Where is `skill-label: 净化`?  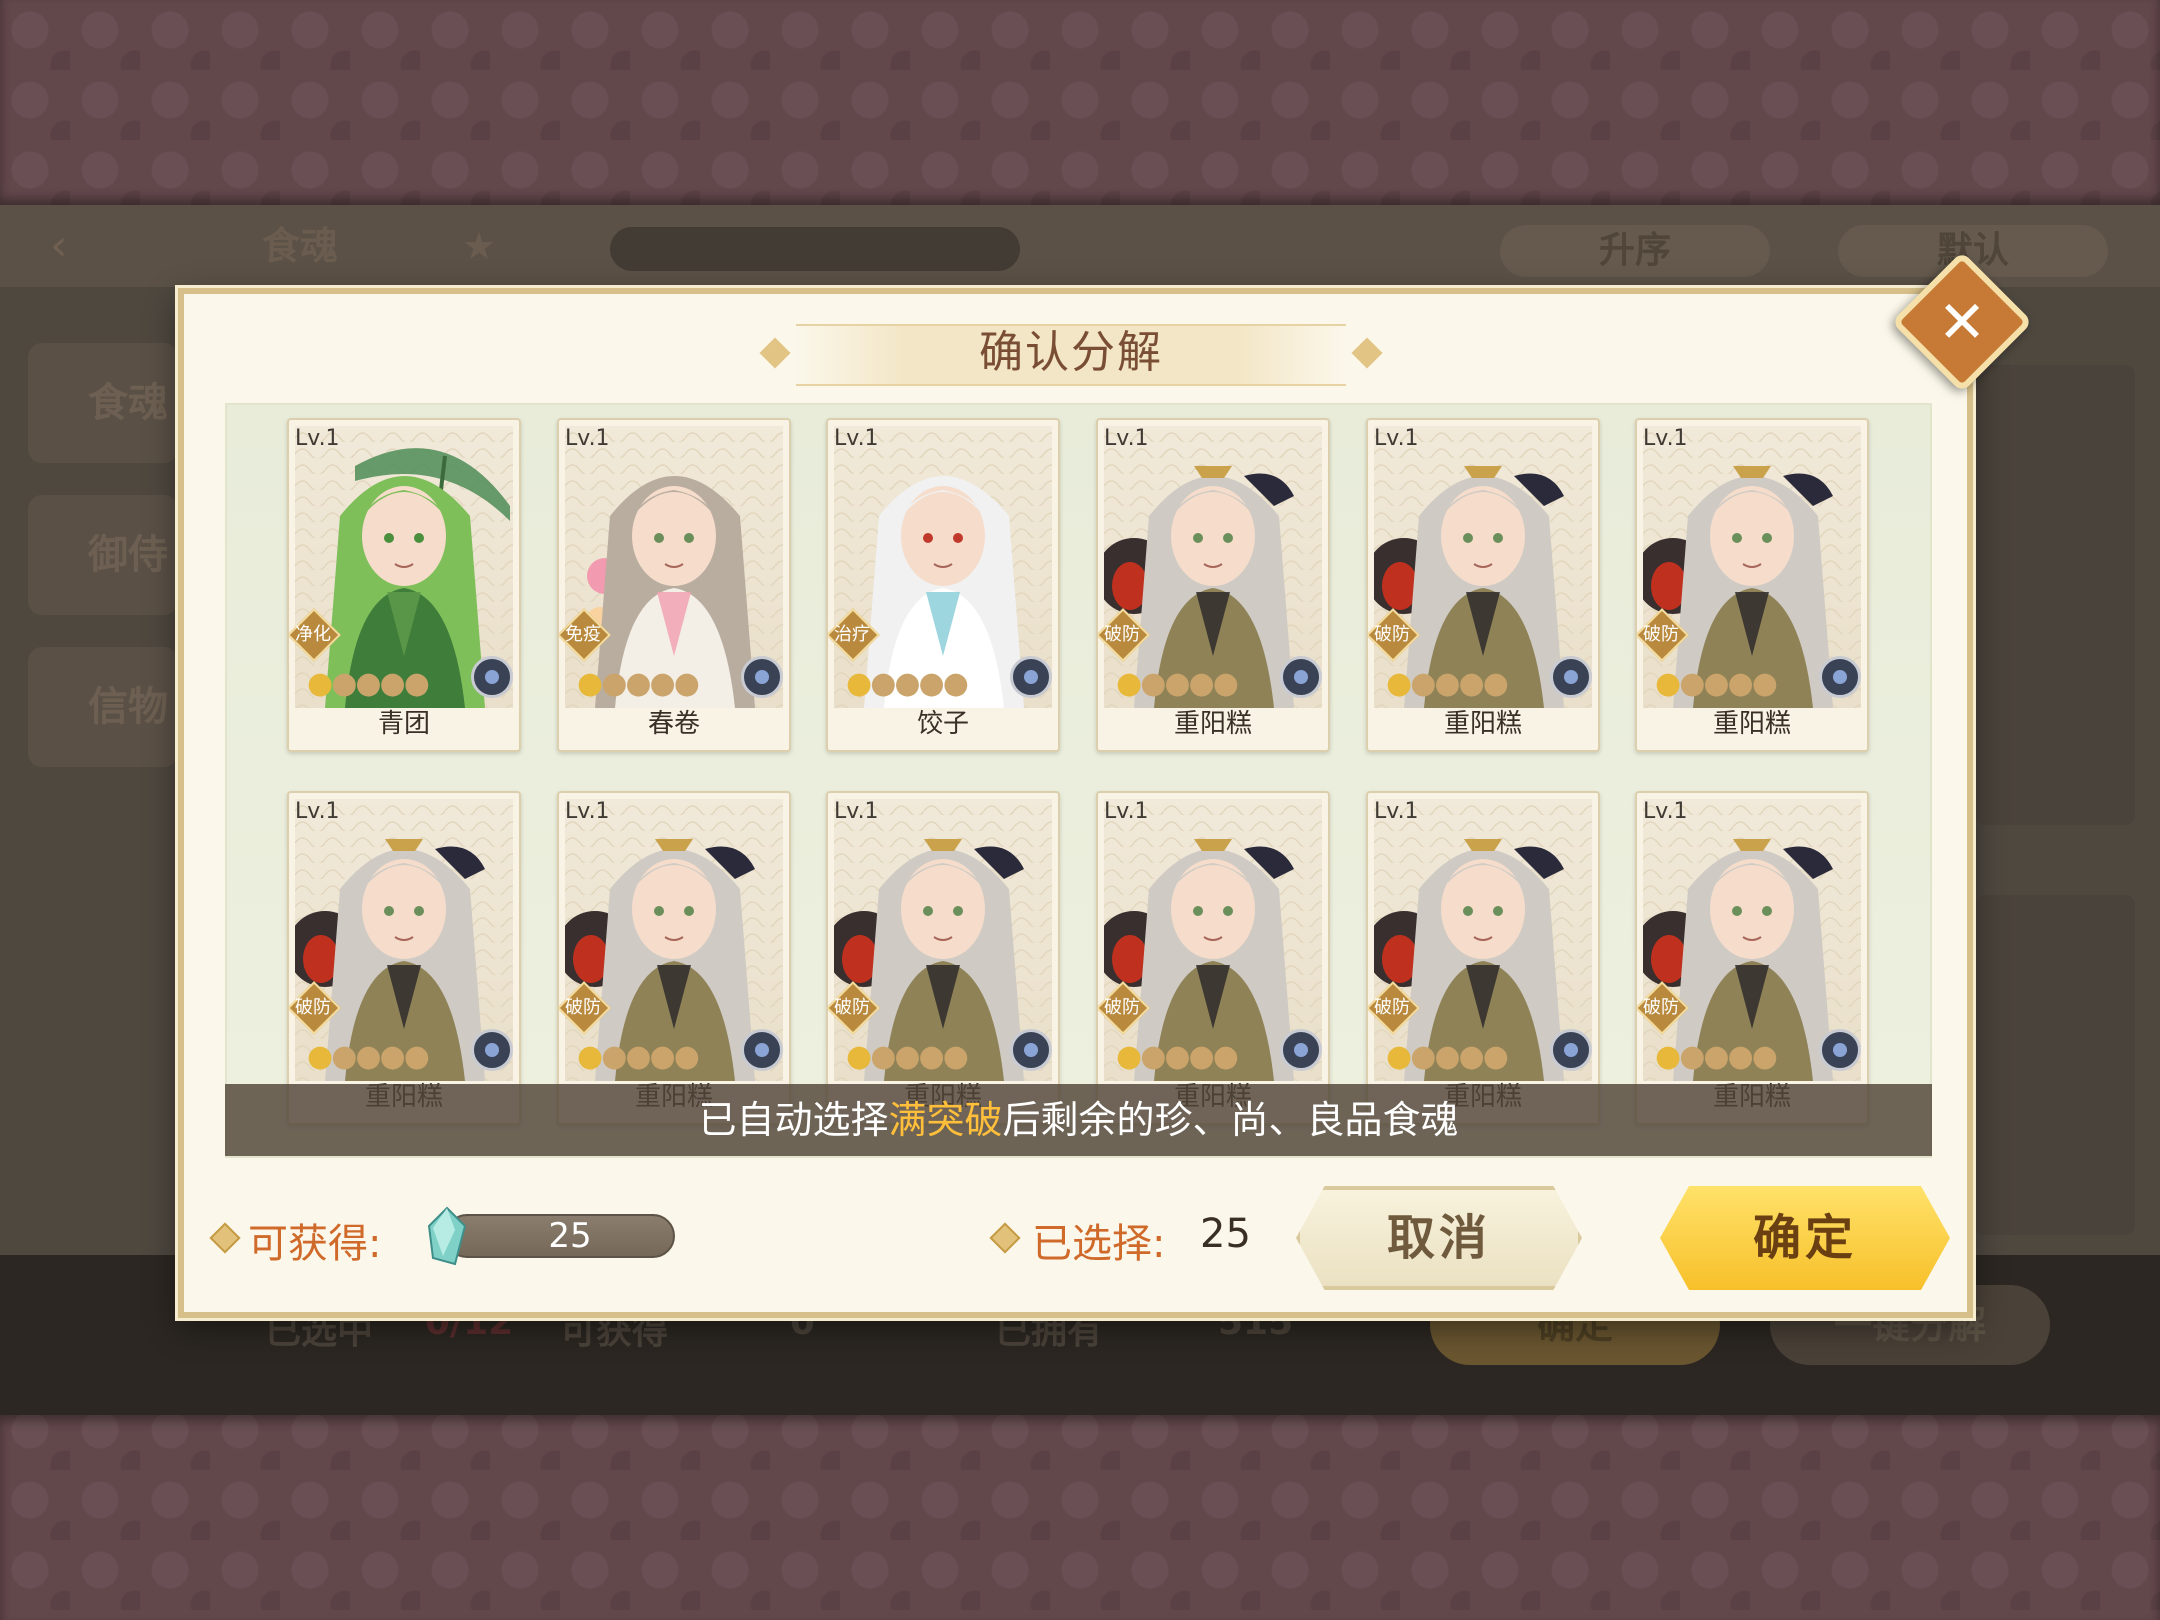 skill-label: 净化 is located at coordinates (313, 634).